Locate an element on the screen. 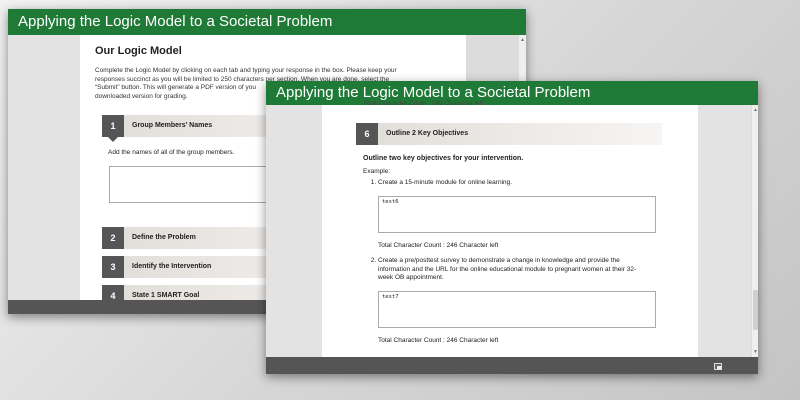 The width and height of the screenshot is (800, 400). footer-bar is located at coordinates (512, 365).